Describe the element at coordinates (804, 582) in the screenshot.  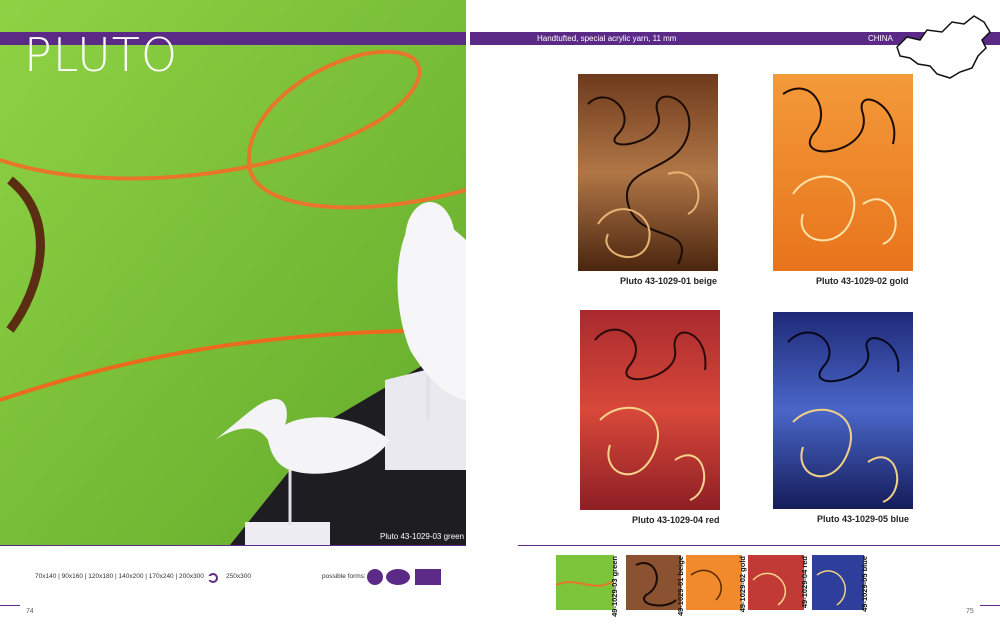
I see `swatch-label-red: 49-1029-04 red` at that location.